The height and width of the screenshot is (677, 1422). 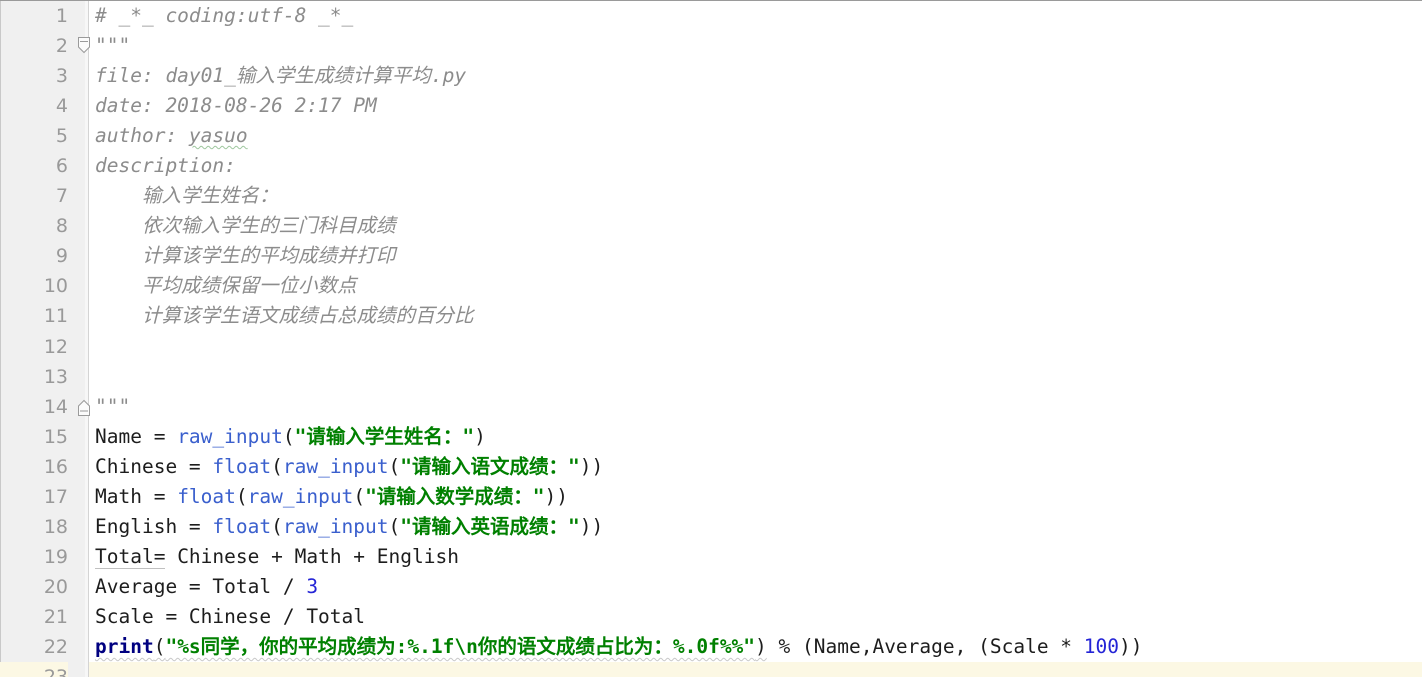 What do you see at coordinates (711, 106) in the screenshot?
I see `code-line: 4 date: 2018-08-26 2:17 PM` at bounding box center [711, 106].